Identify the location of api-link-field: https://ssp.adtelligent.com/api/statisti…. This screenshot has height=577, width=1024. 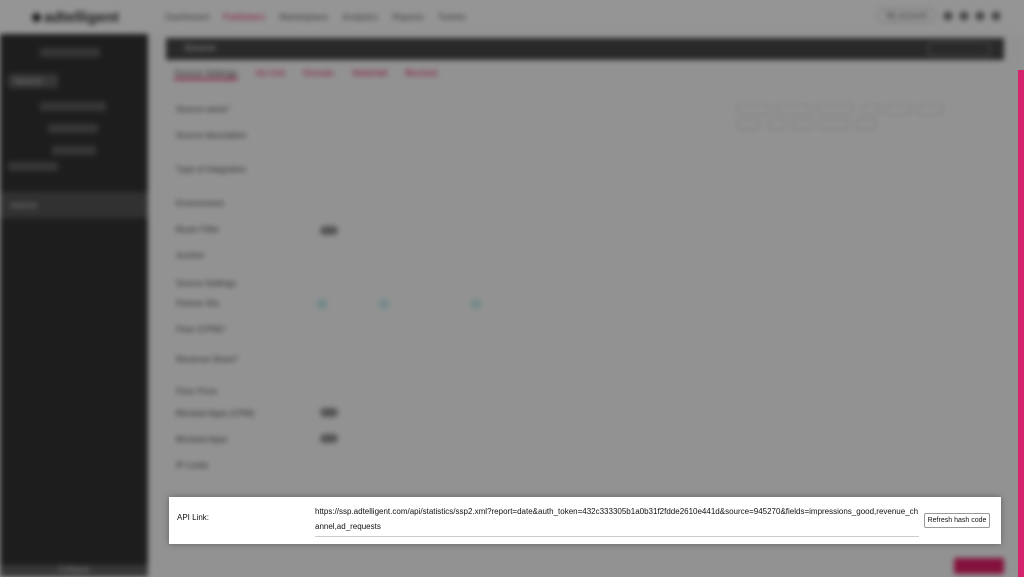
(617, 520).